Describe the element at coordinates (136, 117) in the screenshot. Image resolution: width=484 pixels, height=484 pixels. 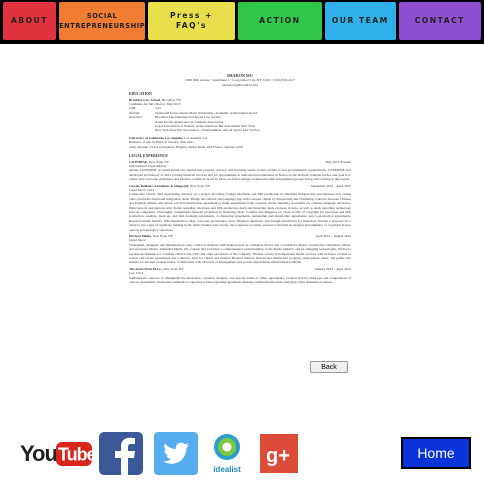
I see `edu1-activities-key: Activities:` at that location.